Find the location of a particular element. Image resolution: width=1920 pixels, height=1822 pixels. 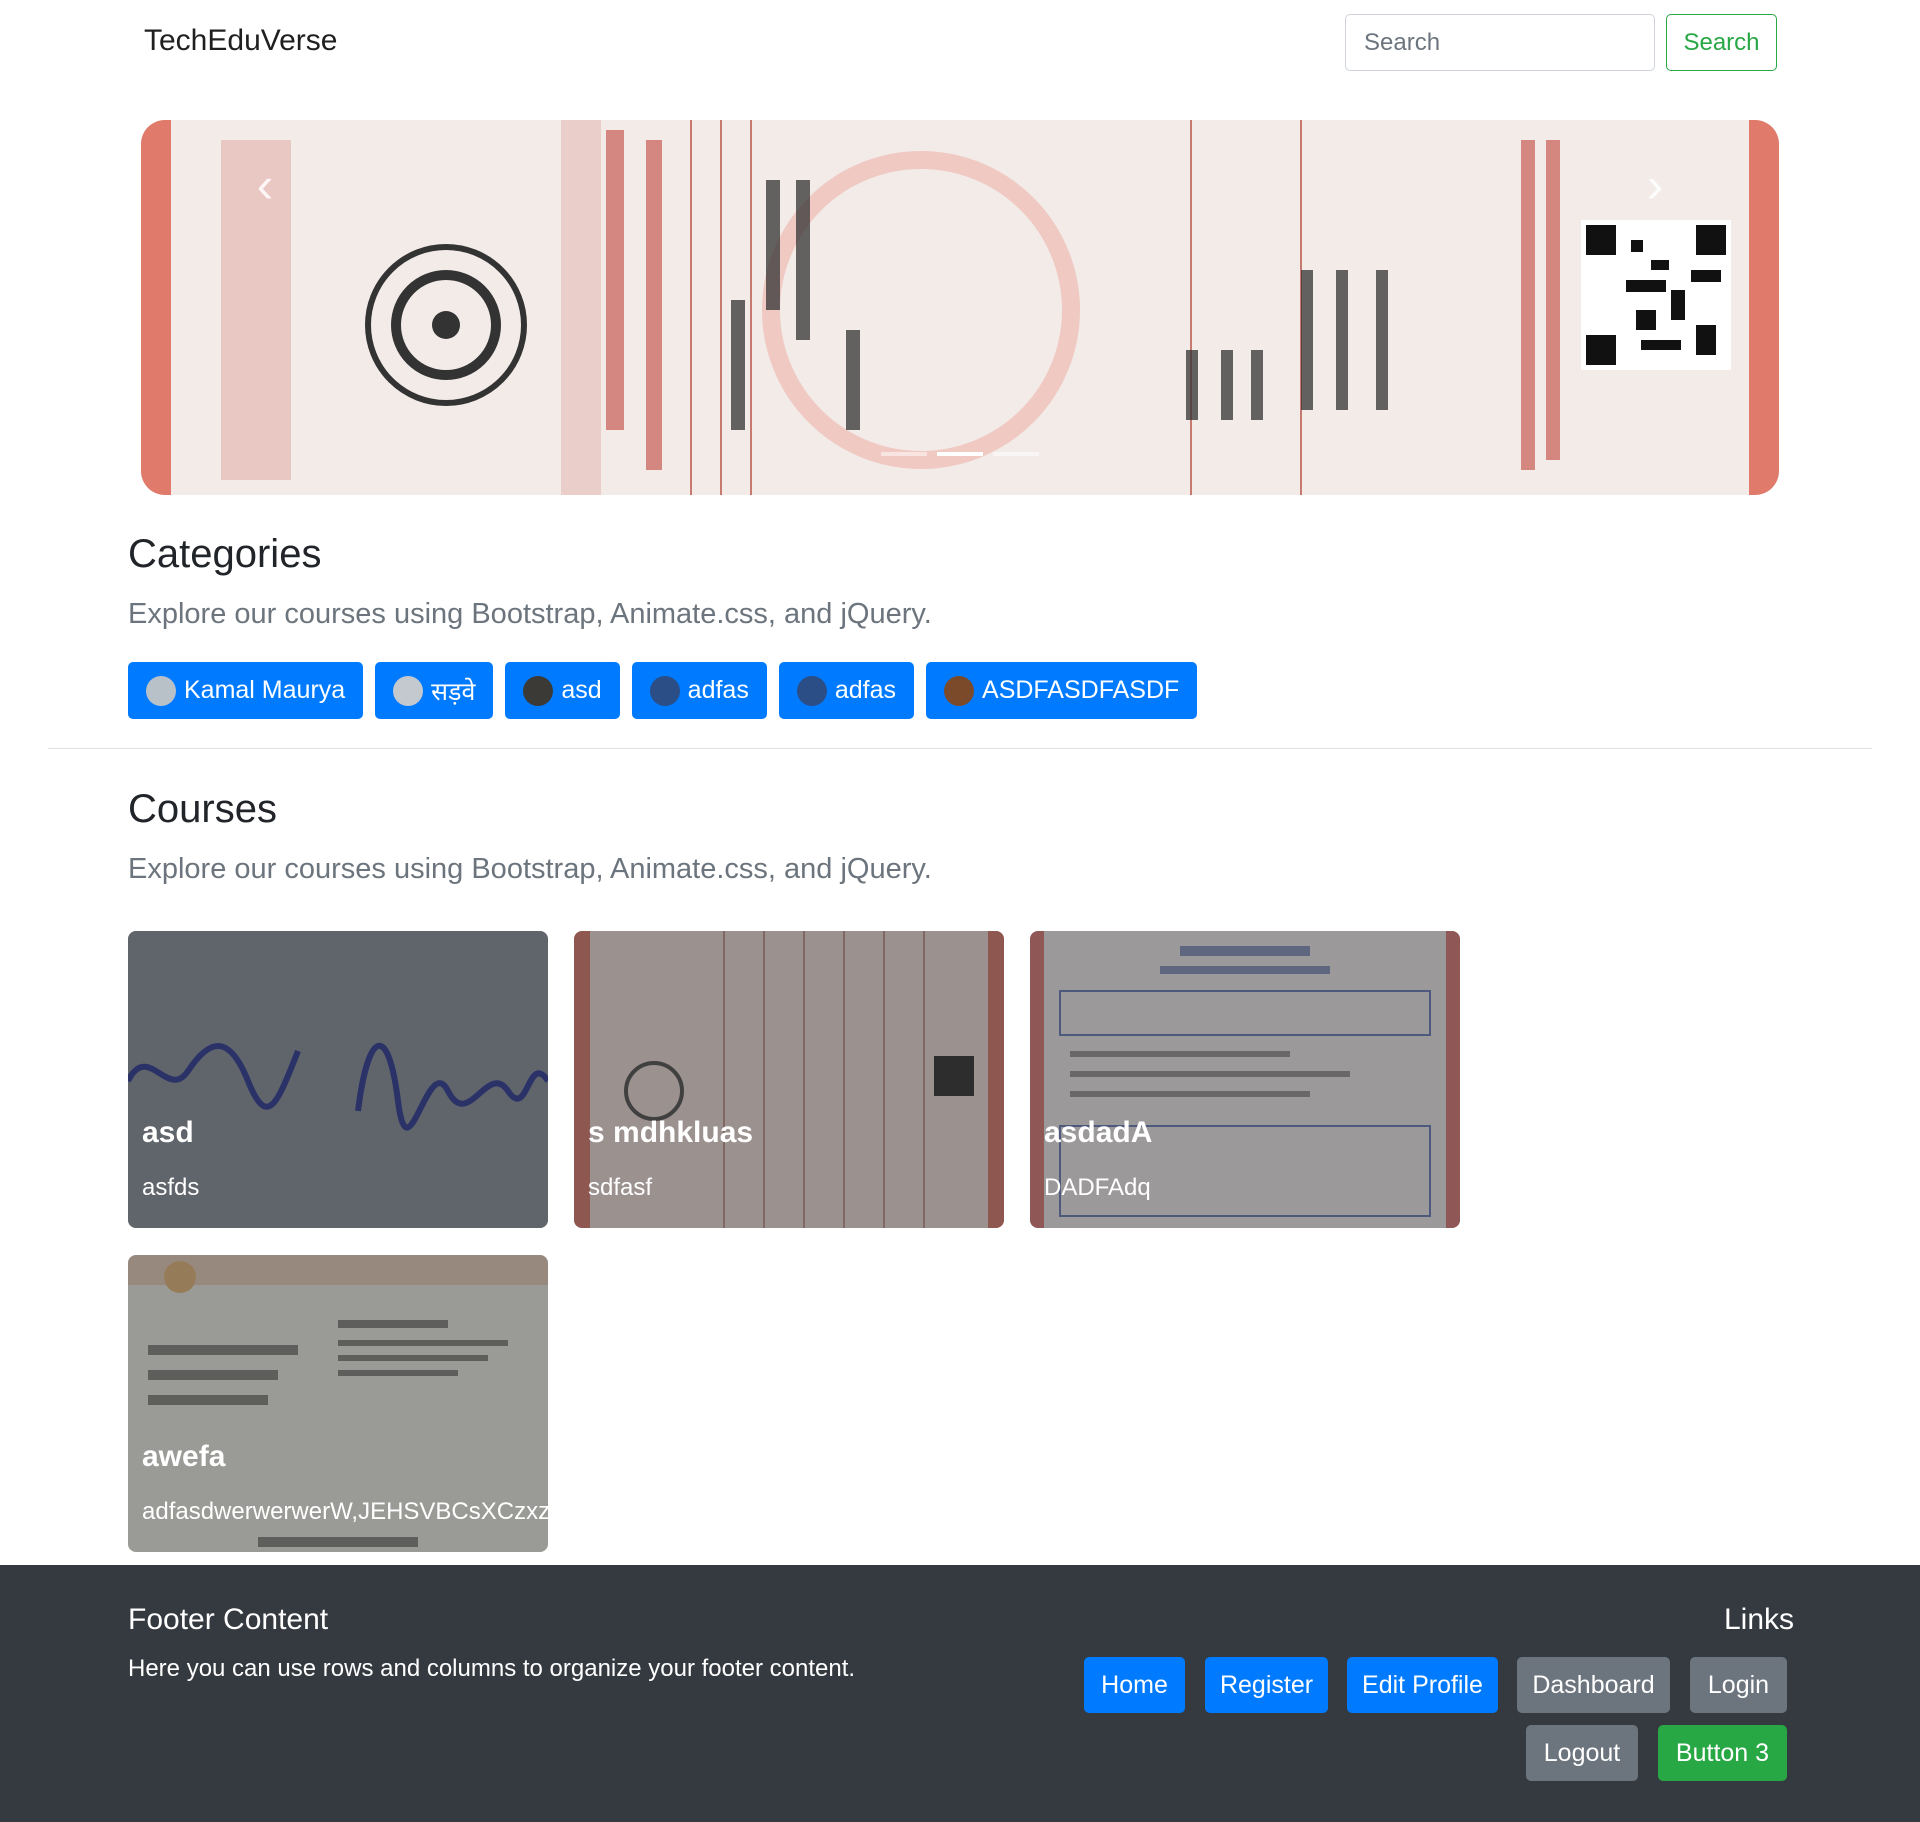

carousel-indicators is located at coordinates (960, 454).